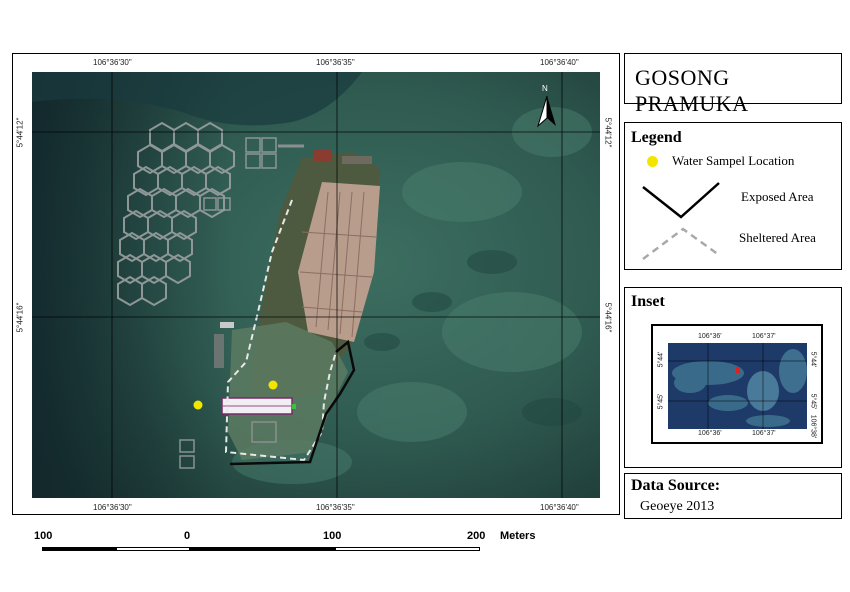 Image resolution: width=850 pixels, height=592 pixels. I want to click on map-top-coord-1: 106°36'30", so click(112, 62).